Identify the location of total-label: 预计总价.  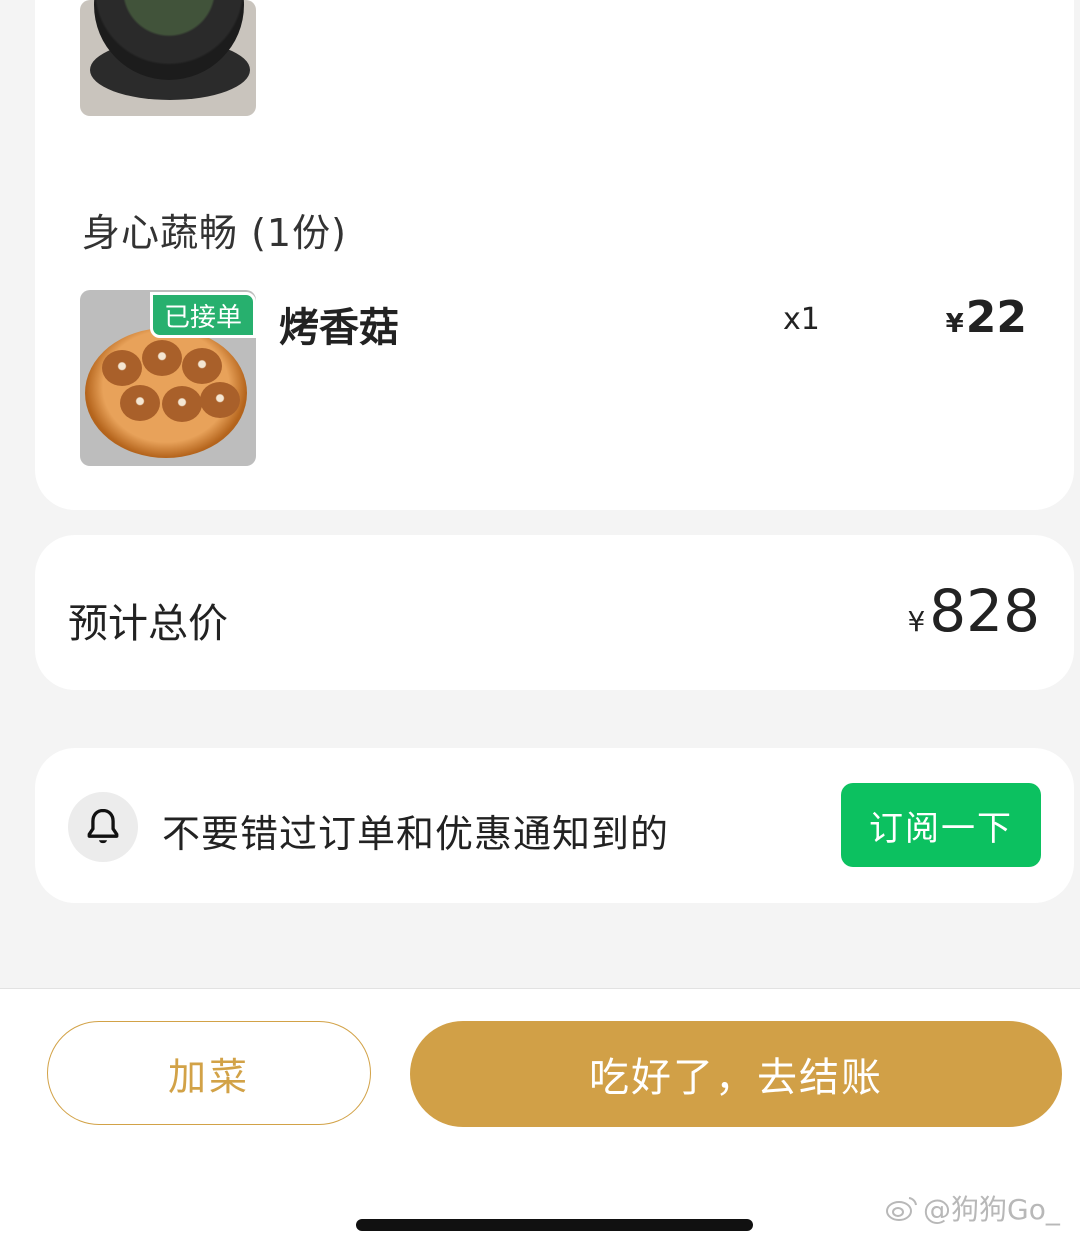
(148, 624).